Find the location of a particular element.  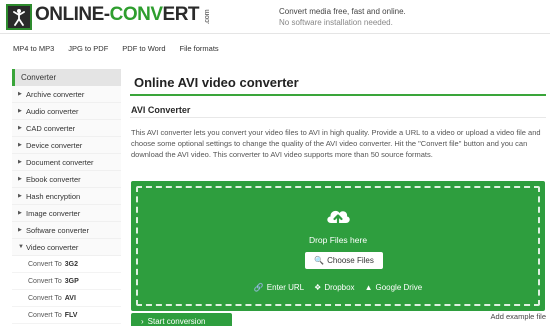

section-title: AVI Converter is located at coordinates (338, 110).